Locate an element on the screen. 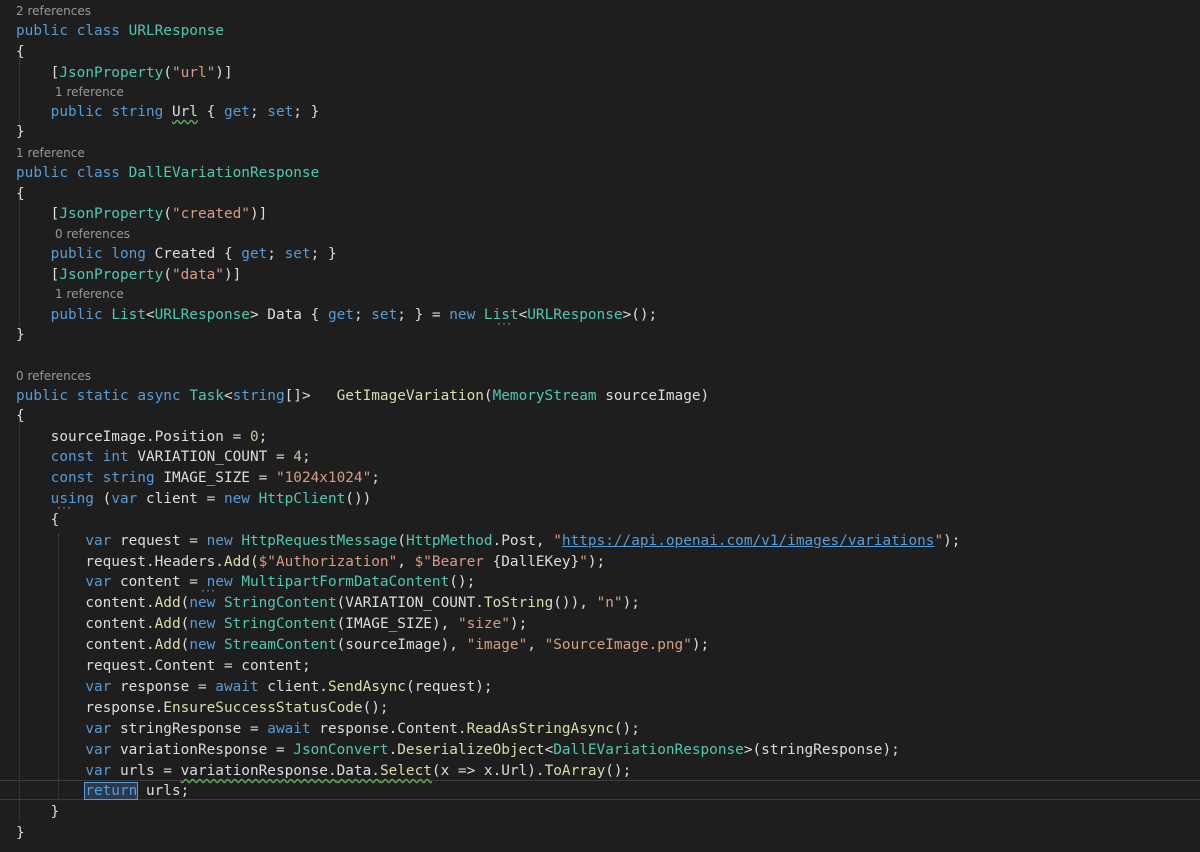 Image resolution: width=1200 pixels, height=852 pixels. parameter: sourceImage is located at coordinates (653, 396).